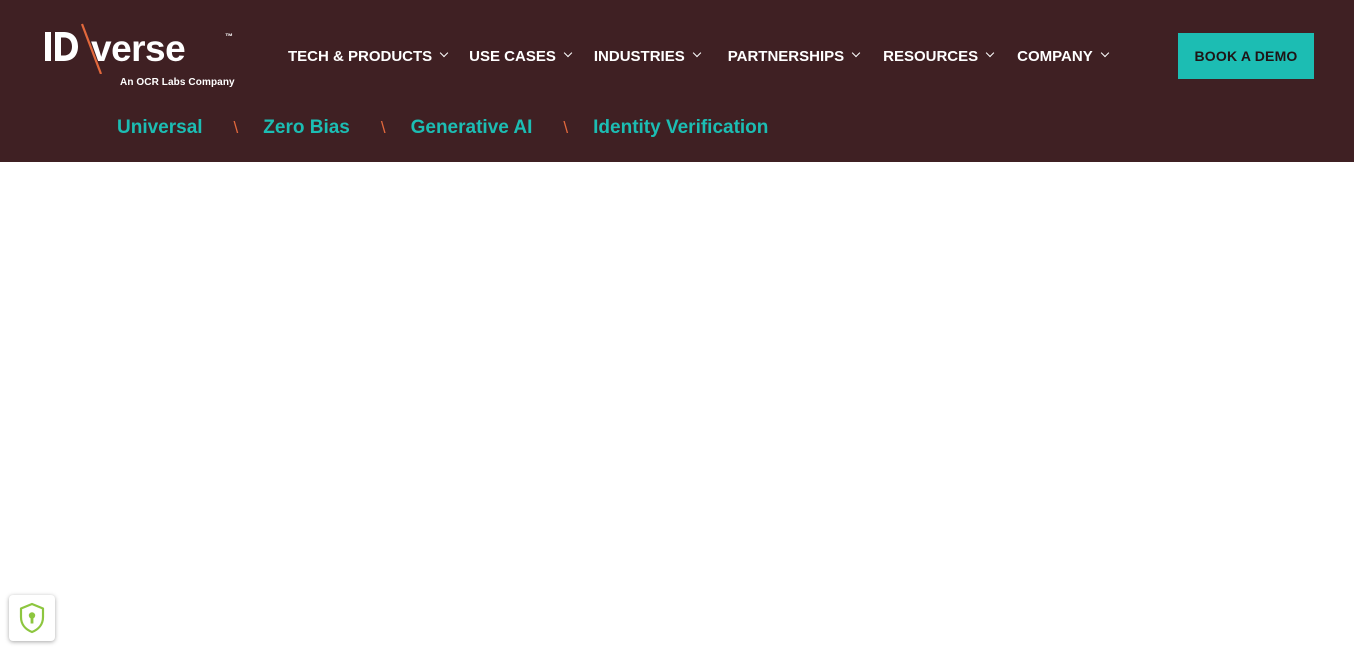 This screenshot has width=1366, height=651. I want to click on nav-label: COMPANY, so click(1055, 56).